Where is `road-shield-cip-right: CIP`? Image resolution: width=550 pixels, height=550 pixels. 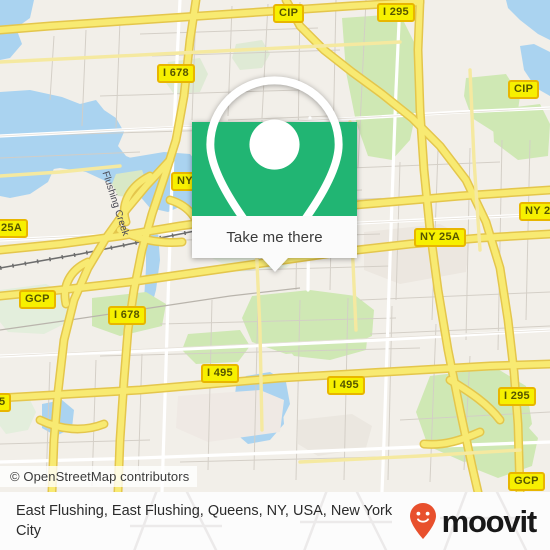 road-shield-cip-right: CIP is located at coordinates (524, 89).